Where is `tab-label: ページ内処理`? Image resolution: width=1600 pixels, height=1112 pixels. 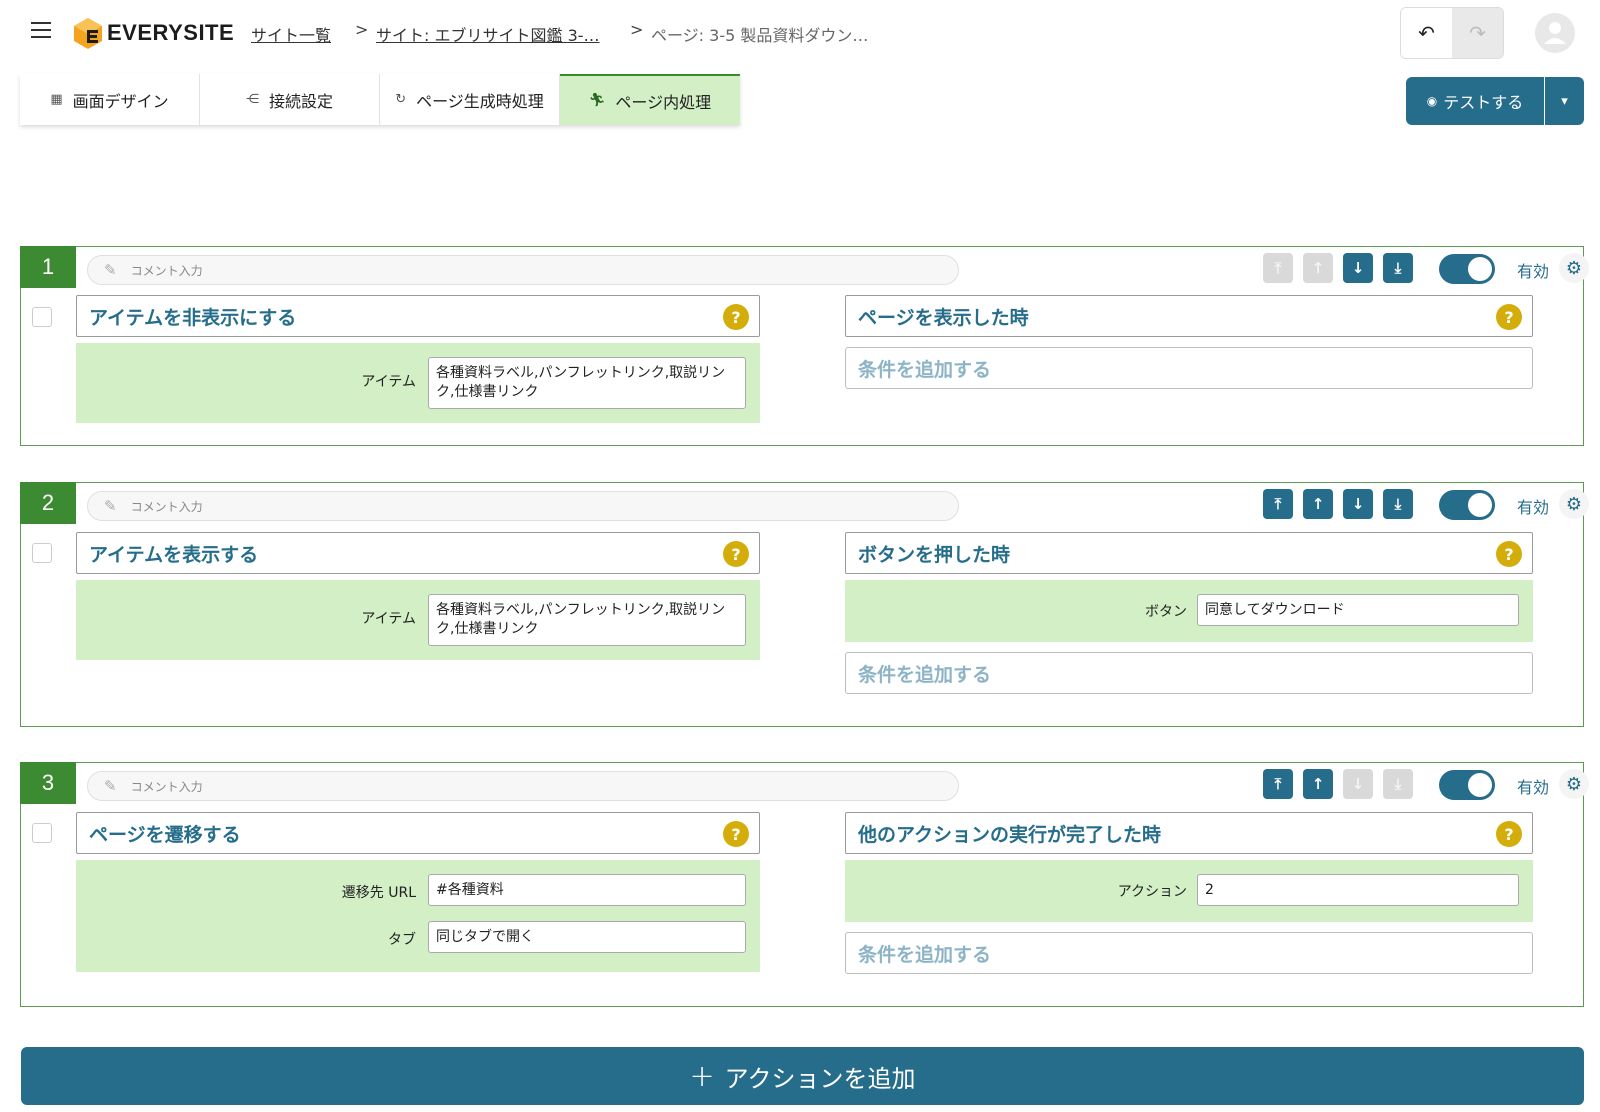 tab-label: ページ内処理 is located at coordinates (663, 102).